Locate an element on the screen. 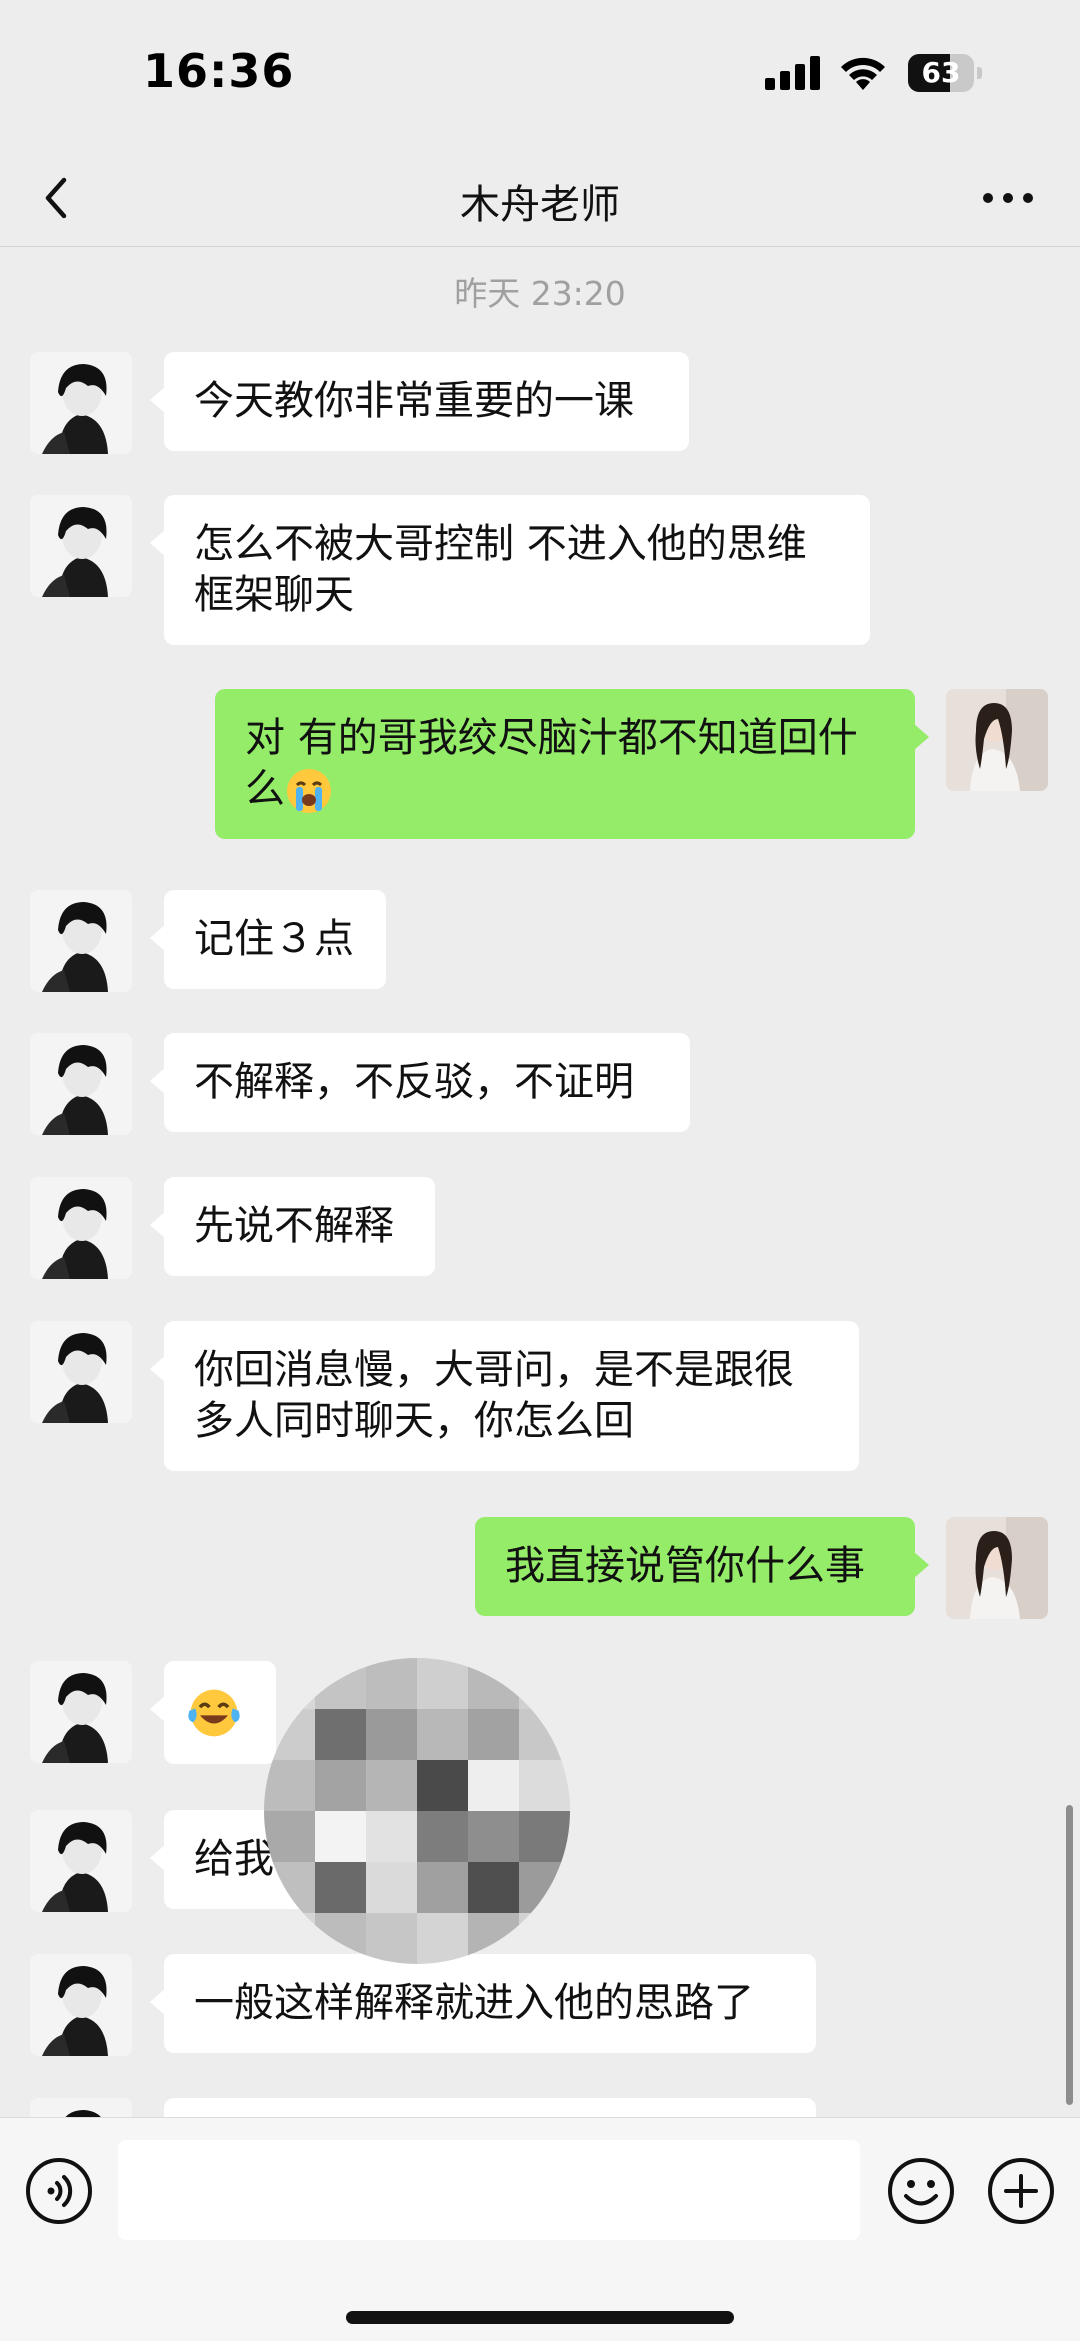 The height and width of the screenshot is (2341, 1080). message-bubble: 今天教你非常重要的一课 is located at coordinates (419, 401).